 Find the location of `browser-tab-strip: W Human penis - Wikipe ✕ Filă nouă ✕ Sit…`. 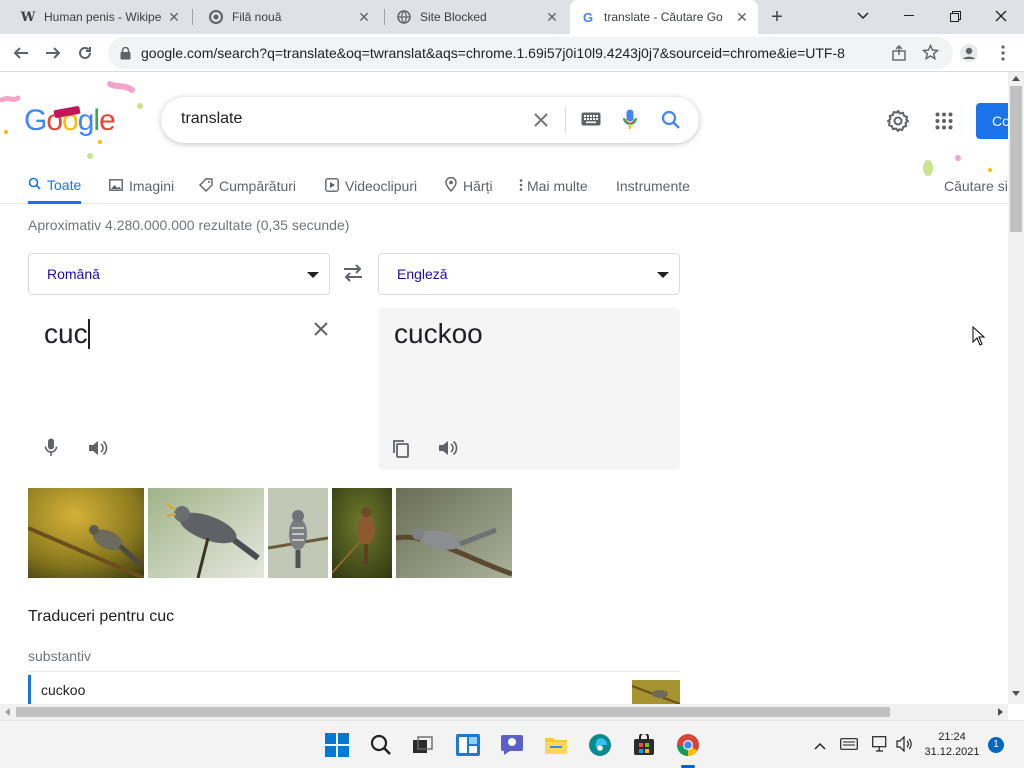

browser-tab-strip: W Human penis - Wikipe ✕ Filă nouă ✕ Sit… is located at coordinates (512, 17).